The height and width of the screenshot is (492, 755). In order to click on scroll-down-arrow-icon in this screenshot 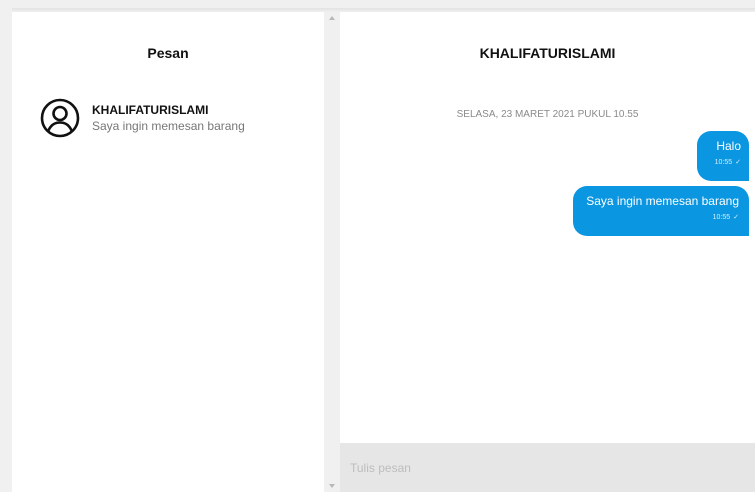, I will do `click(332, 486)`.